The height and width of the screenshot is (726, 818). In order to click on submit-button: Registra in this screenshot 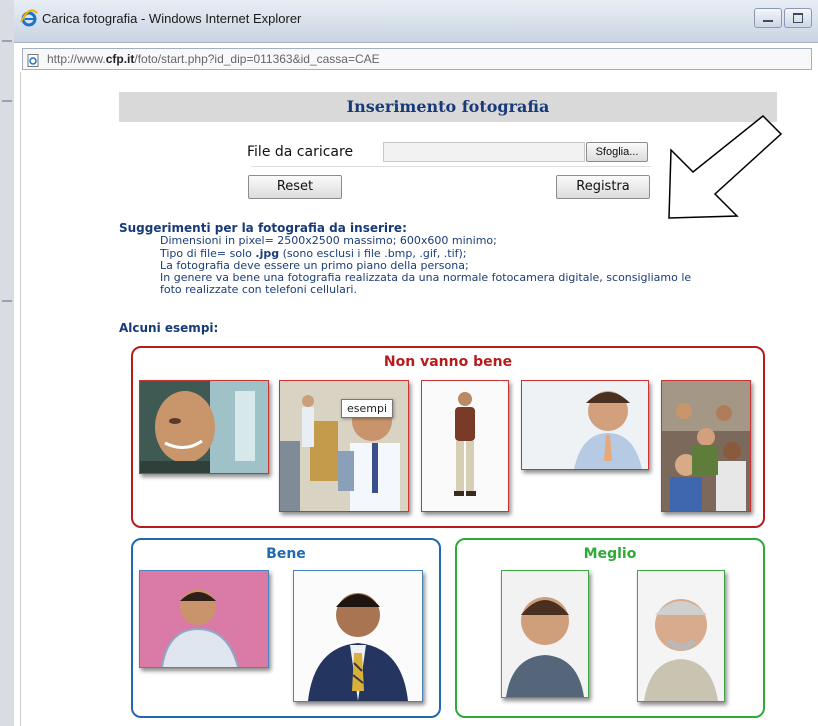, I will do `click(603, 187)`.